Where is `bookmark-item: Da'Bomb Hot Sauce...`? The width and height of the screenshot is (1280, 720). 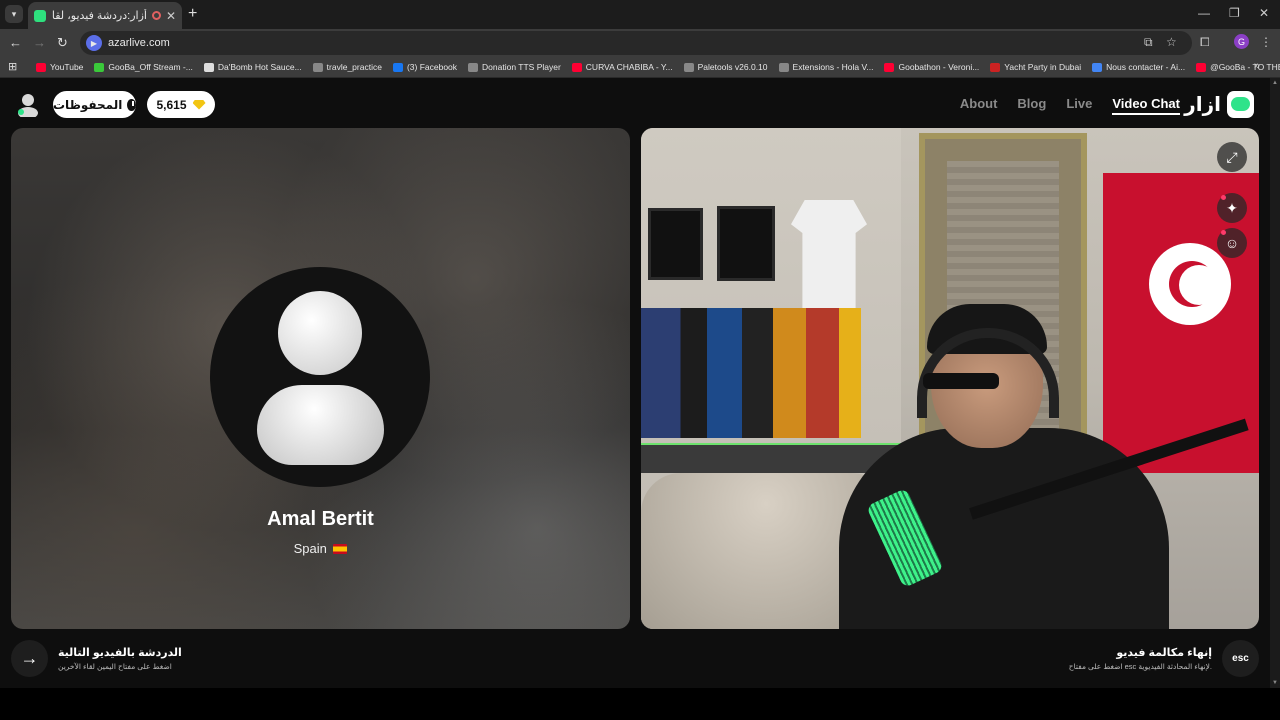 bookmark-item: Da'Bomb Hot Sauce... is located at coordinates (252, 67).